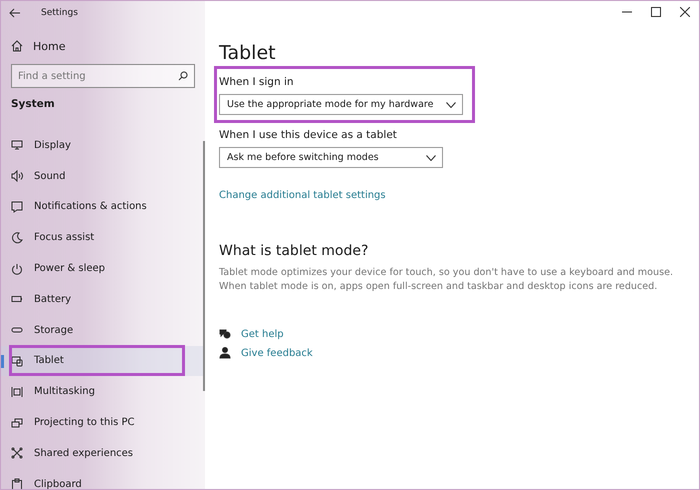 The width and height of the screenshot is (700, 490). I want to click on back-button, so click(15, 13).